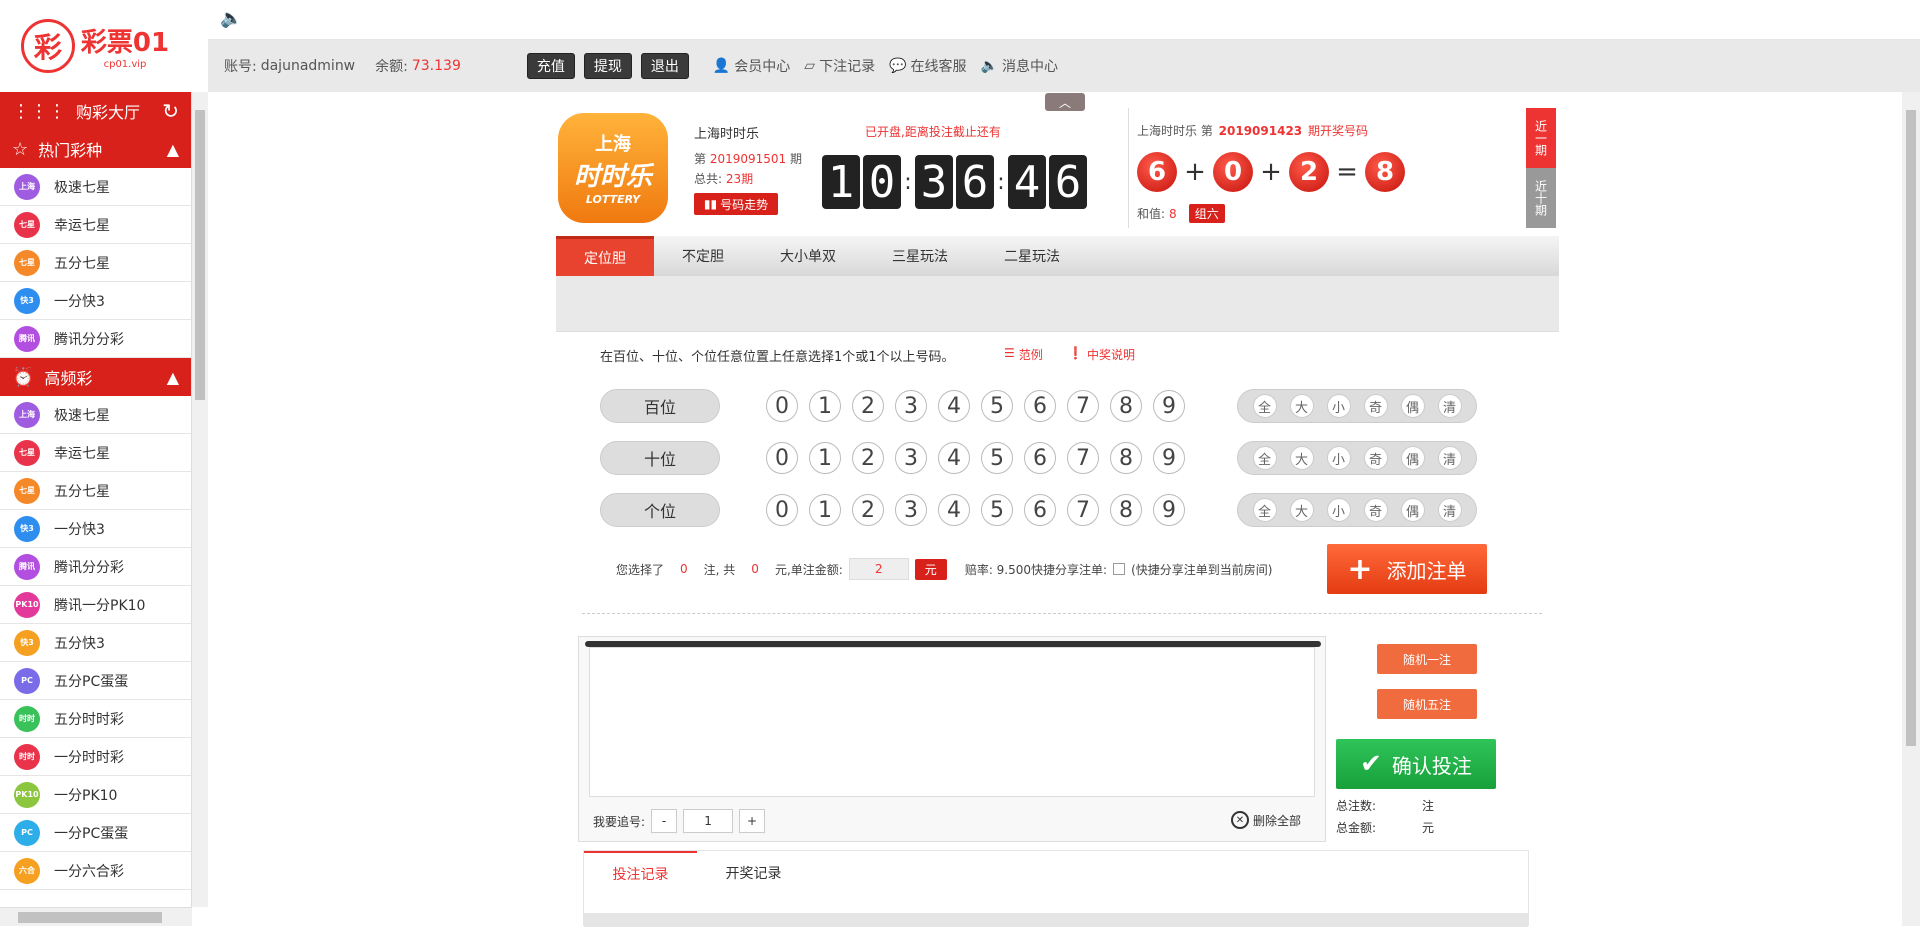  Describe the element at coordinates (1023, 354) in the screenshot. I see `example-link: ☰ 范例` at that location.